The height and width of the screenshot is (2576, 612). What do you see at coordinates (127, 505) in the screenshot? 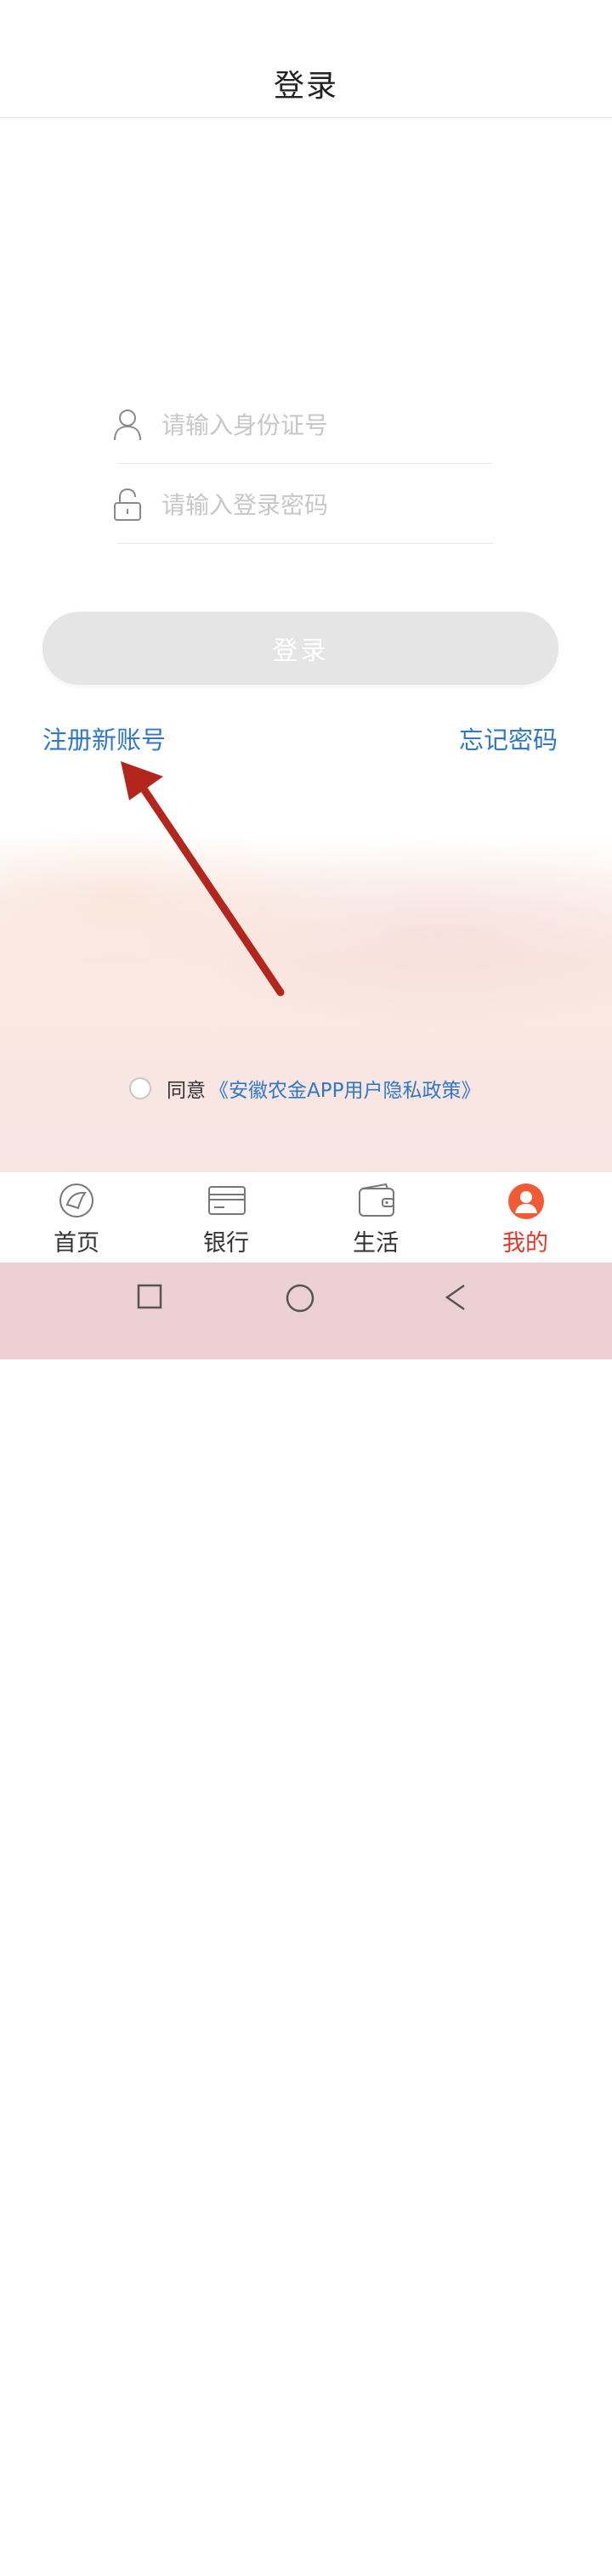
I see `lock-icon` at bounding box center [127, 505].